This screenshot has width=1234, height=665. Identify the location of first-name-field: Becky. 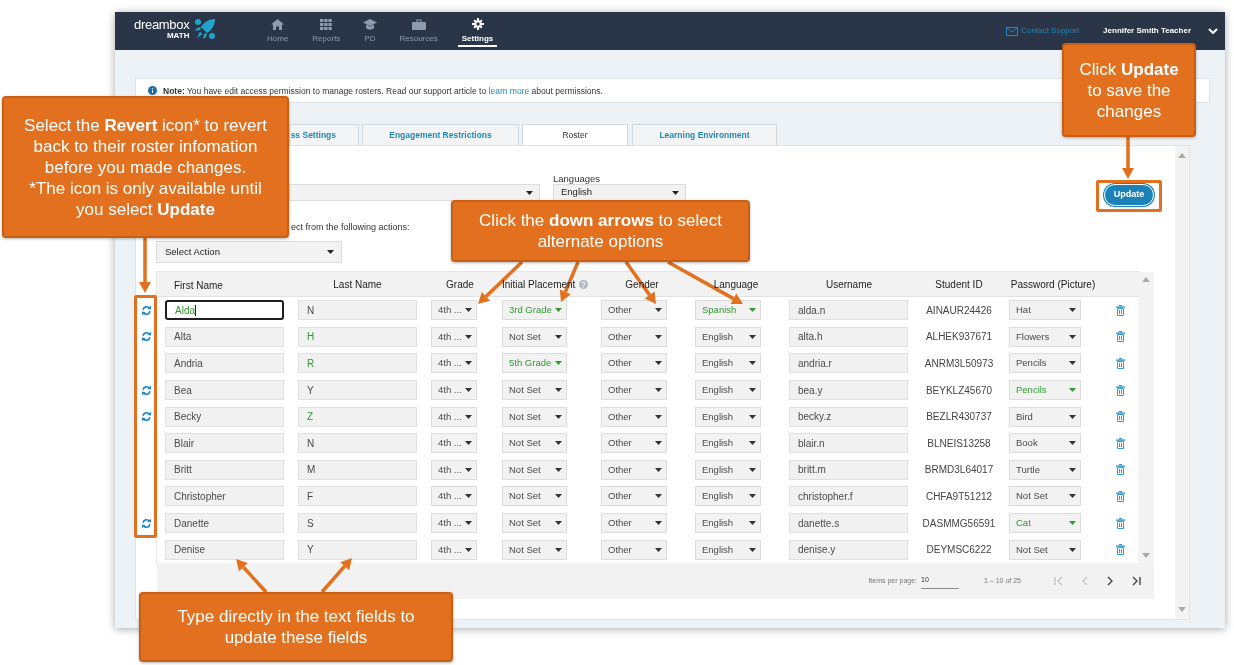
(224, 416).